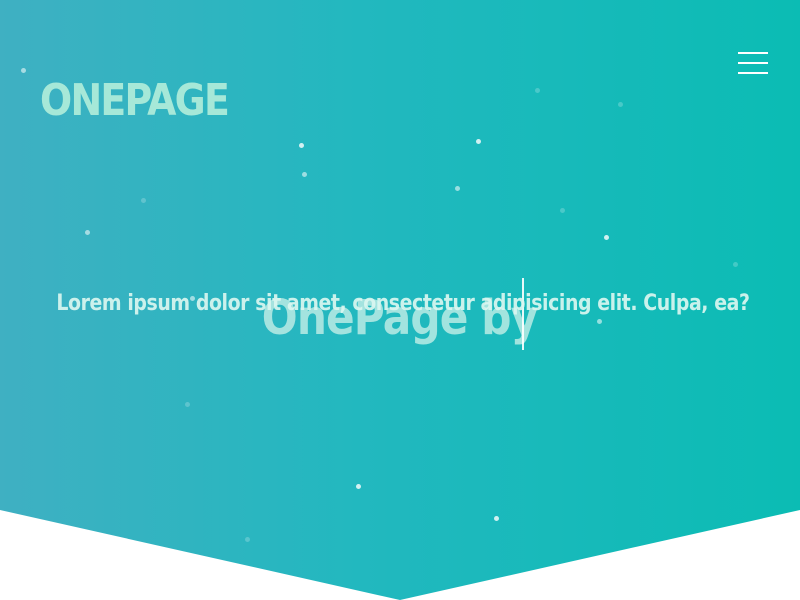  I want to click on hamburger-menu-icon, so click(753, 63).